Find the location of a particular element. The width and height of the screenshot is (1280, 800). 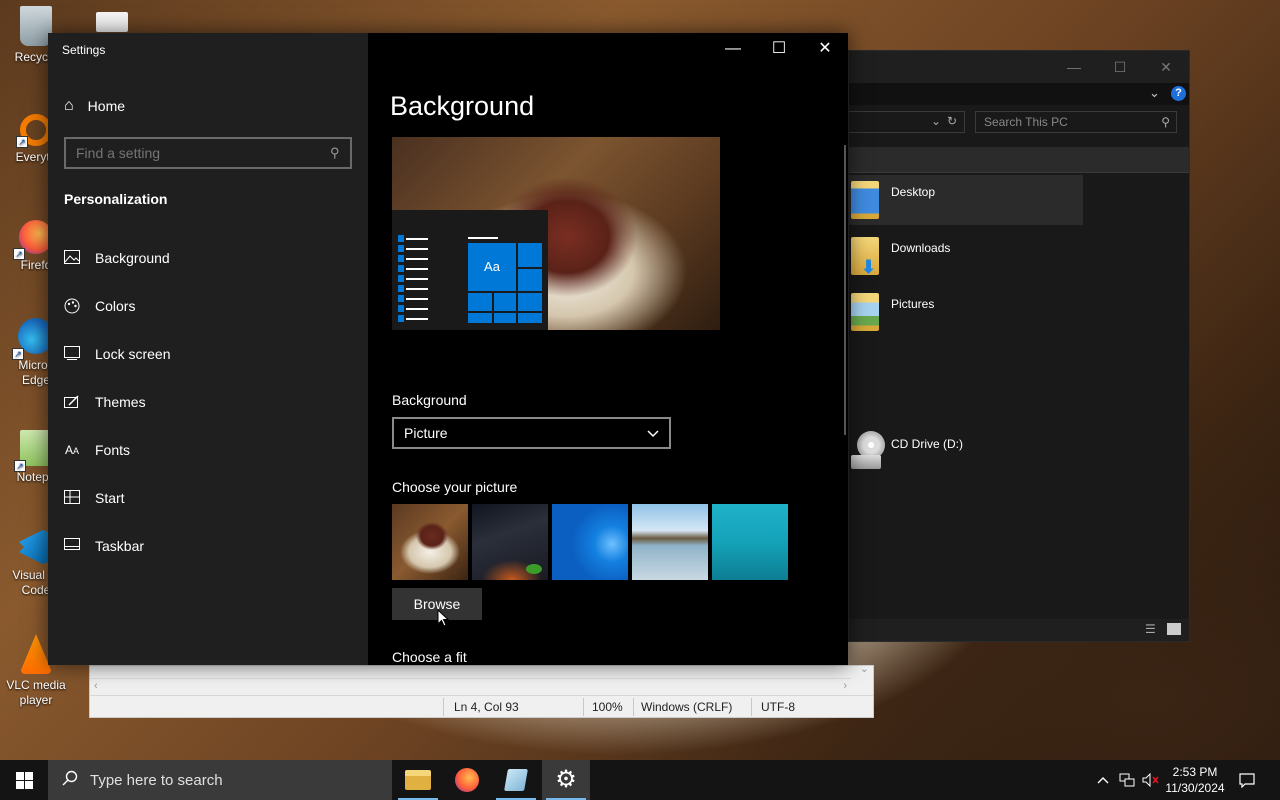

dropdown-value: Picture is located at coordinates (426, 433).